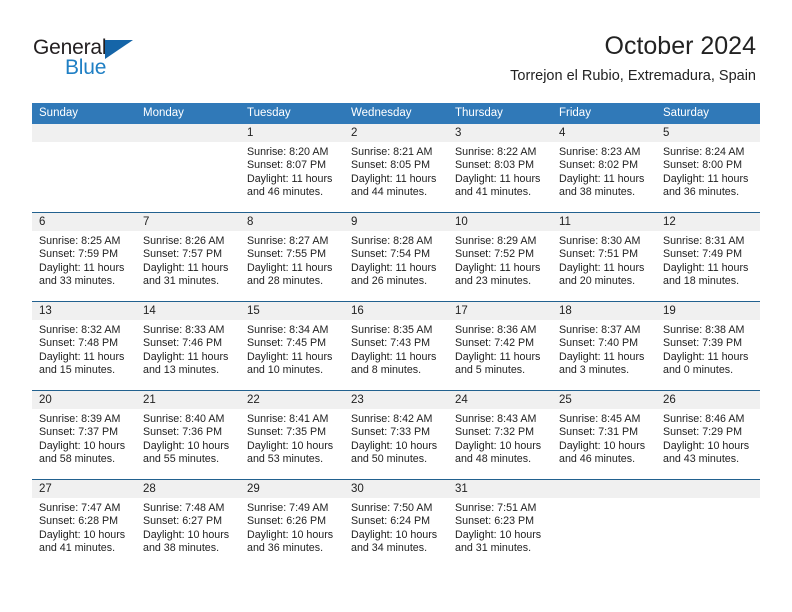  I want to click on day-detail-line: Sunset: 7:31 PM, so click(599, 432).